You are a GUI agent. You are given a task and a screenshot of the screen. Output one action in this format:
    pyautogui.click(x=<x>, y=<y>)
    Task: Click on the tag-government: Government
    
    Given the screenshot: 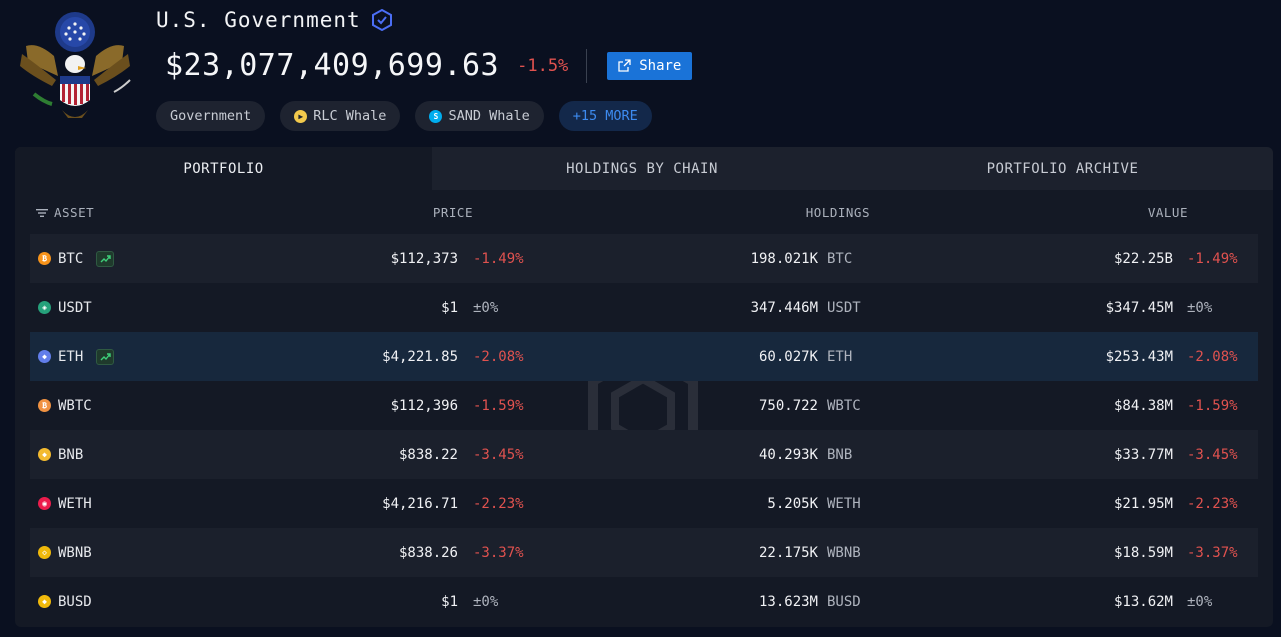 What is the action you would take?
    pyautogui.click(x=211, y=116)
    